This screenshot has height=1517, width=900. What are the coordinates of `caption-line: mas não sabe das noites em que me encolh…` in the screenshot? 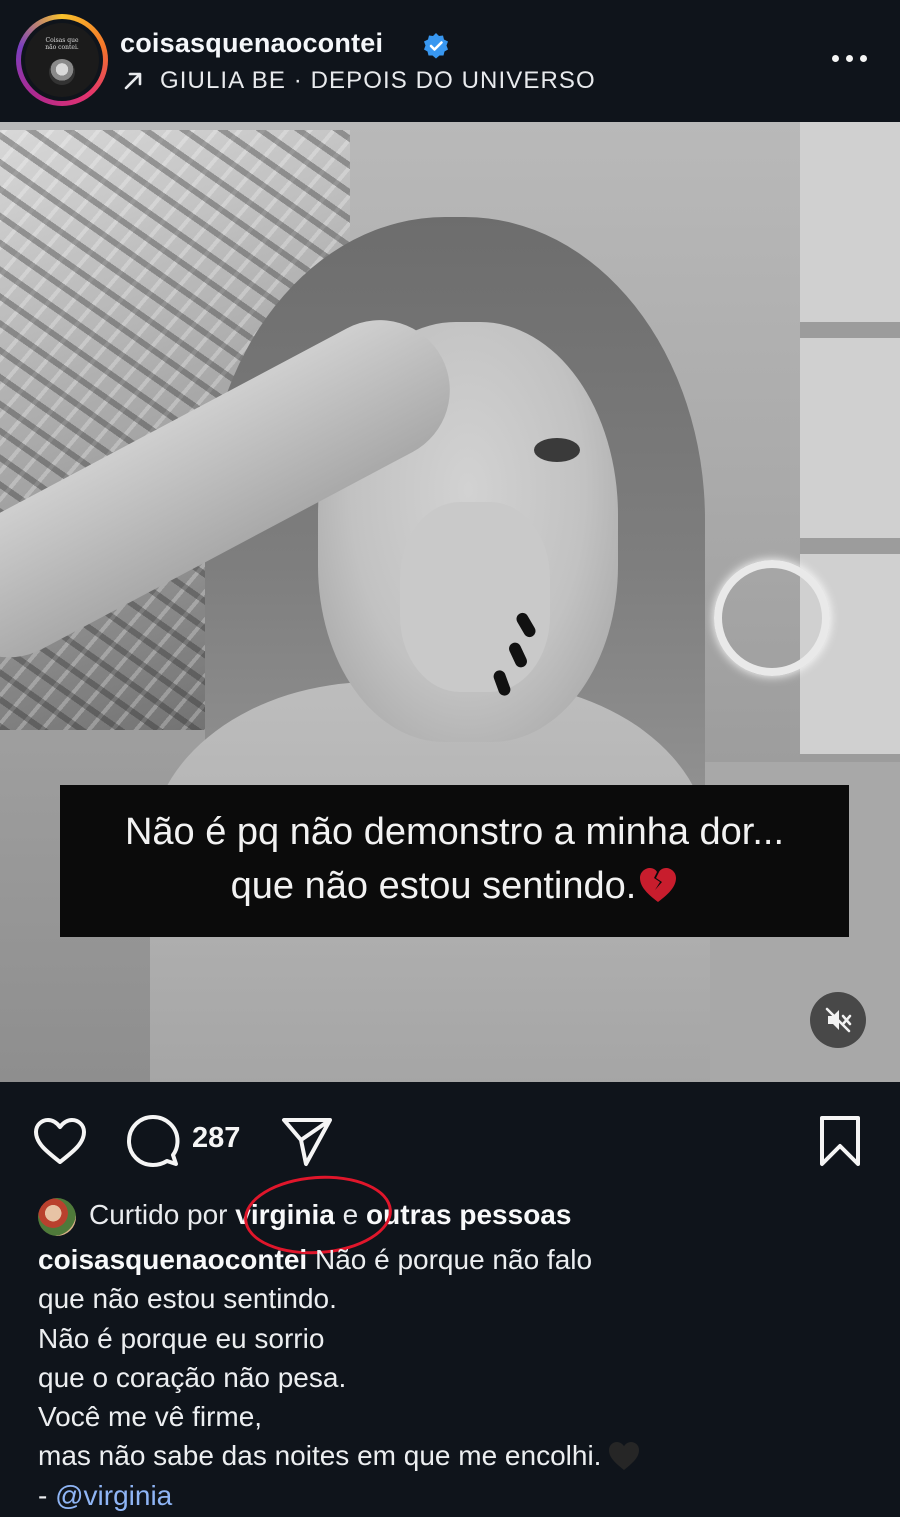 It's located at (458, 1455).